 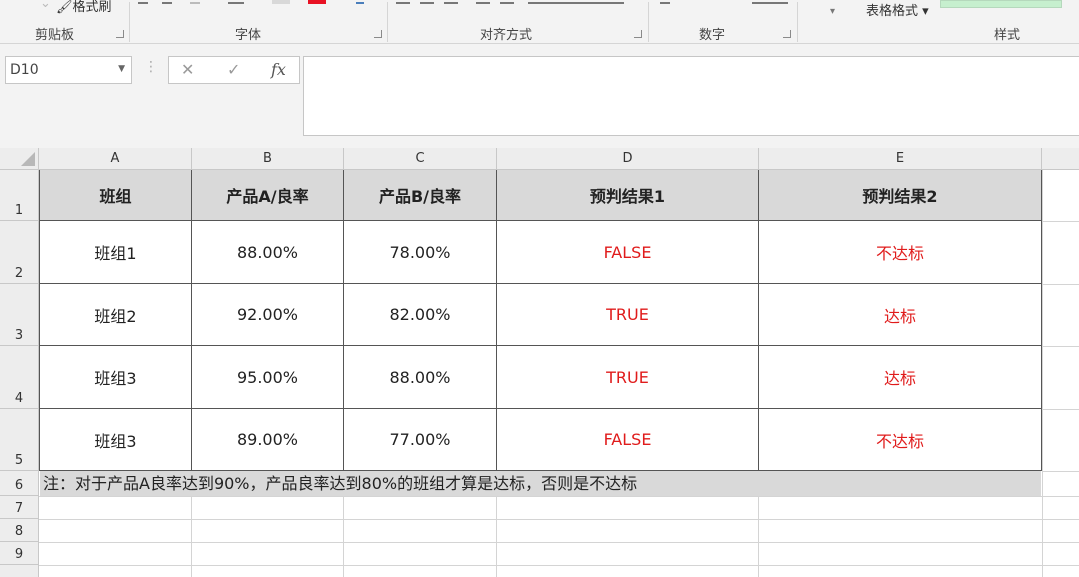 I want to click on format-painter-button: 🖌格式刷, so click(x=84, y=7).